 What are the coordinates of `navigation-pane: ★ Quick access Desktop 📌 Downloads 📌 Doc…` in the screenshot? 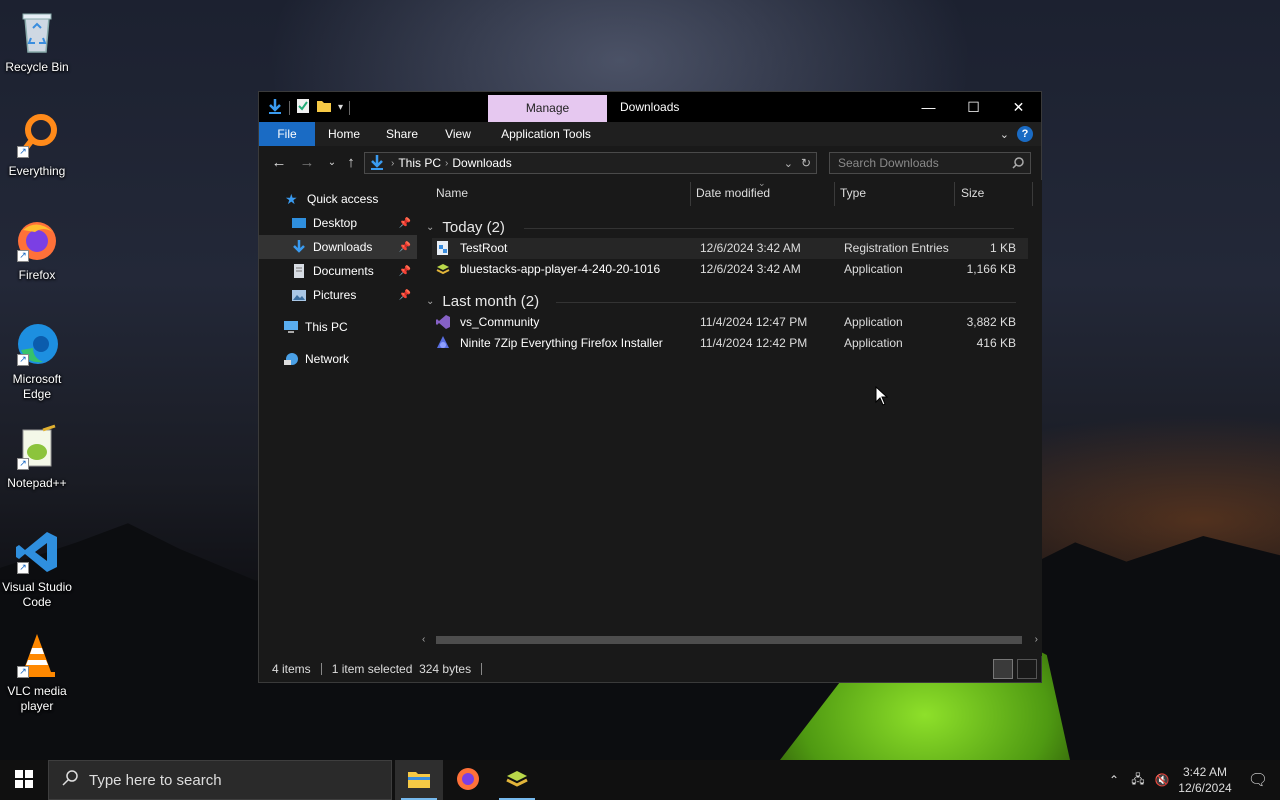 It's located at (338, 418).